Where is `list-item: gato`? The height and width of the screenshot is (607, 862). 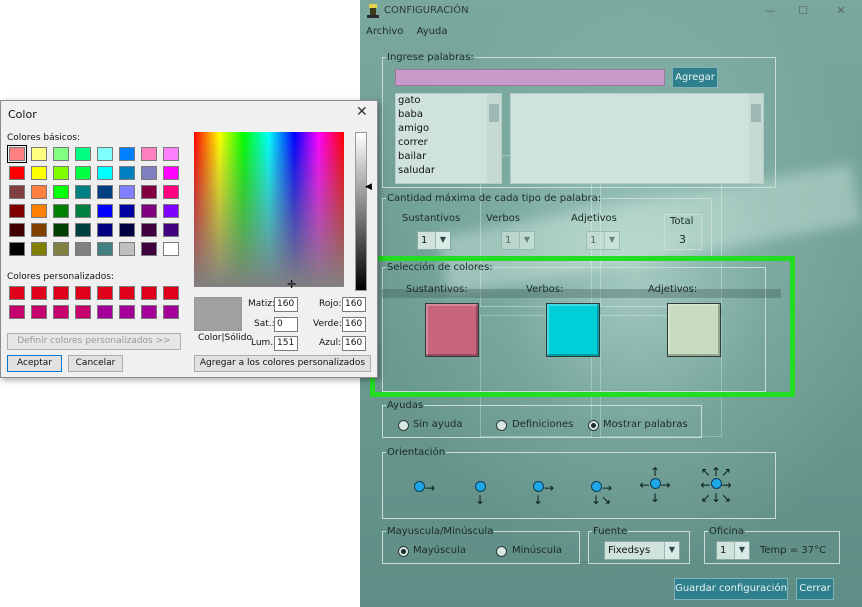 list-item: gato is located at coordinates (409, 100).